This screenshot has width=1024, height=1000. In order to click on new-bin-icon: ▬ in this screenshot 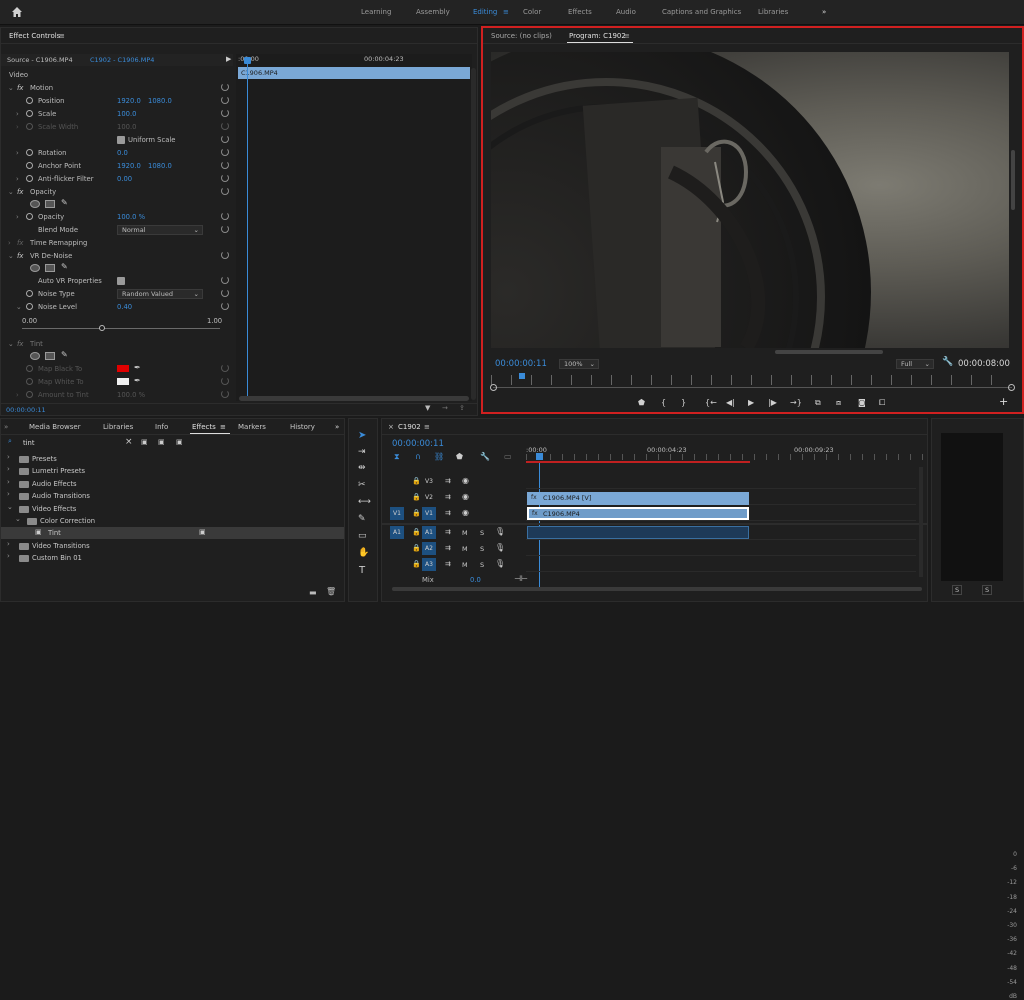, I will do `click(313, 592)`.